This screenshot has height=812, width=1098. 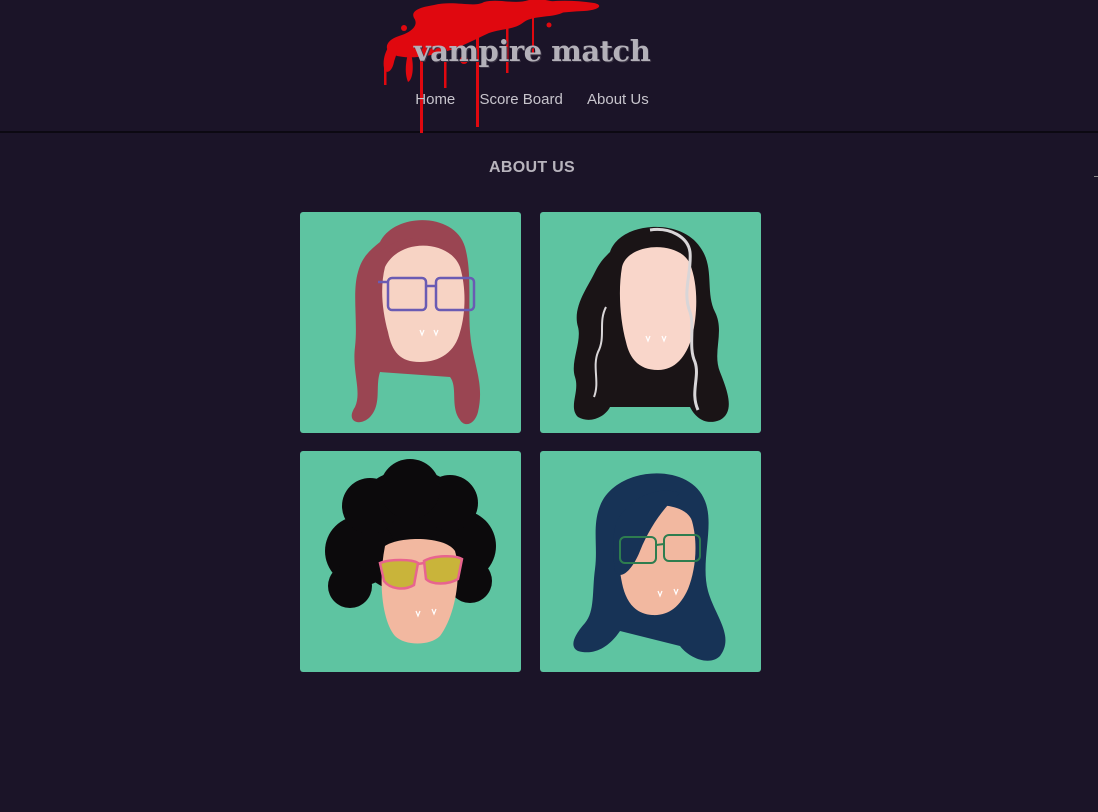 I want to click on black-wavy-hair-avatar-icon, so click(x=651, y=324).